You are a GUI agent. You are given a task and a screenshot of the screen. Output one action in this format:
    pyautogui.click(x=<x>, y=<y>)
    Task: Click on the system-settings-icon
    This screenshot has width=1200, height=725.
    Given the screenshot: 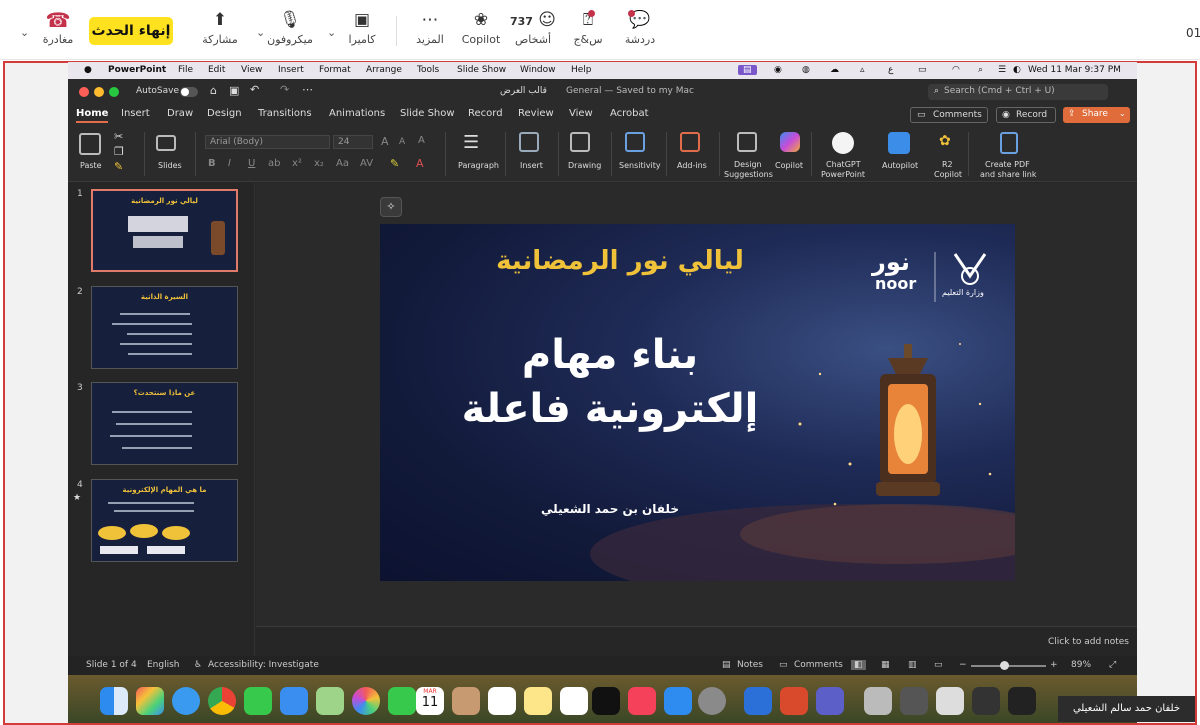 What is the action you would take?
    pyautogui.click(x=712, y=701)
    